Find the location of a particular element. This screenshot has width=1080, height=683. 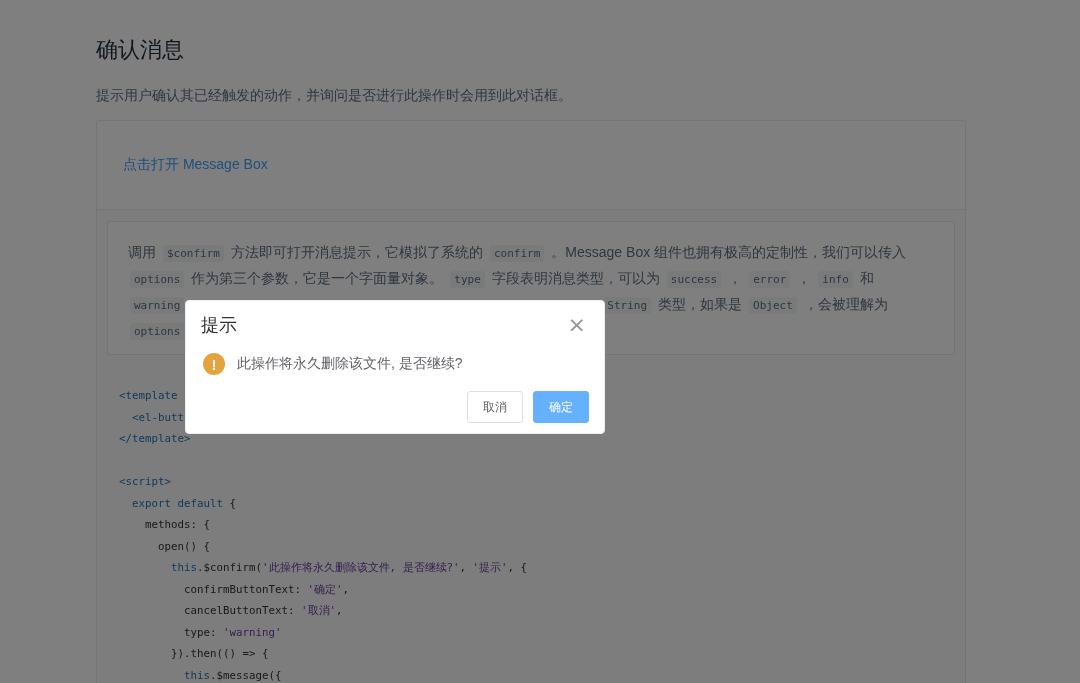

code-line: confirmButtonText: '确定', is located at coordinates (266, 589).